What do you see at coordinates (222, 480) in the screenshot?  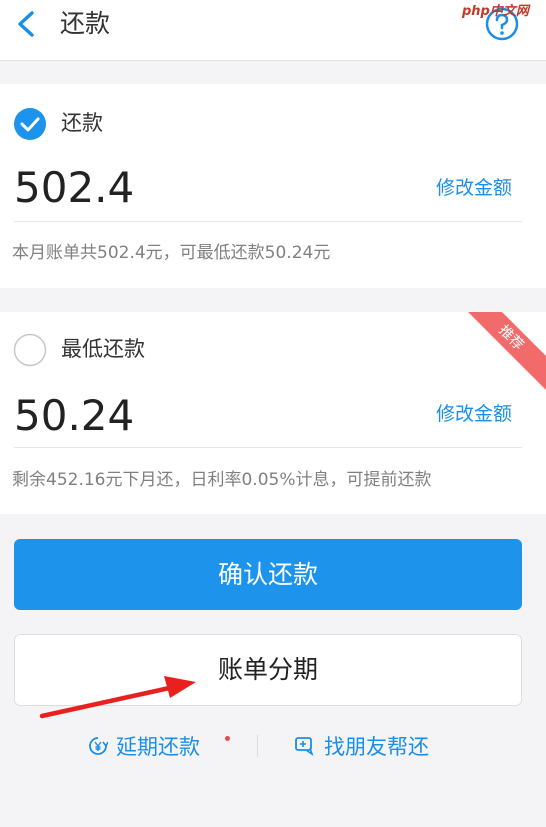 I see `minimum-payment-note: 剩余452.16元下月还，日利率0.05%计息，可提前还款` at bounding box center [222, 480].